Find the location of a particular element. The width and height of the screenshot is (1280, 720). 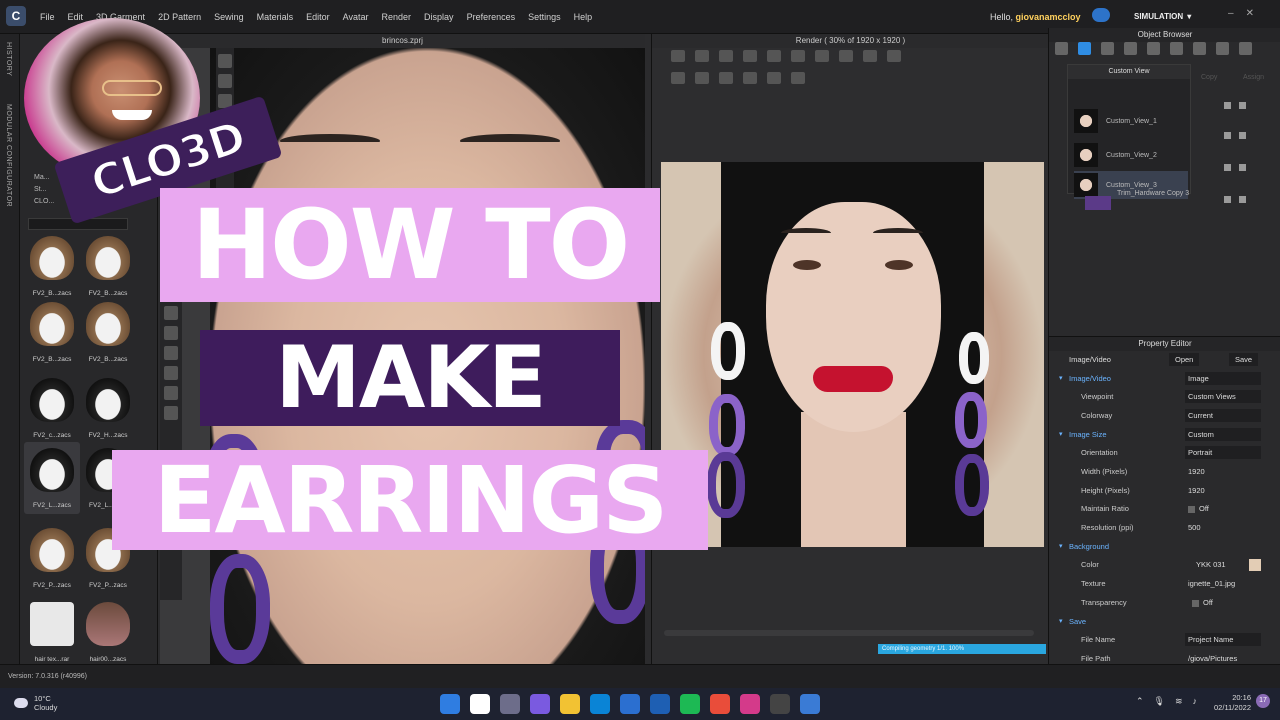

fabric-icon is located at coordinates (1107, 48).